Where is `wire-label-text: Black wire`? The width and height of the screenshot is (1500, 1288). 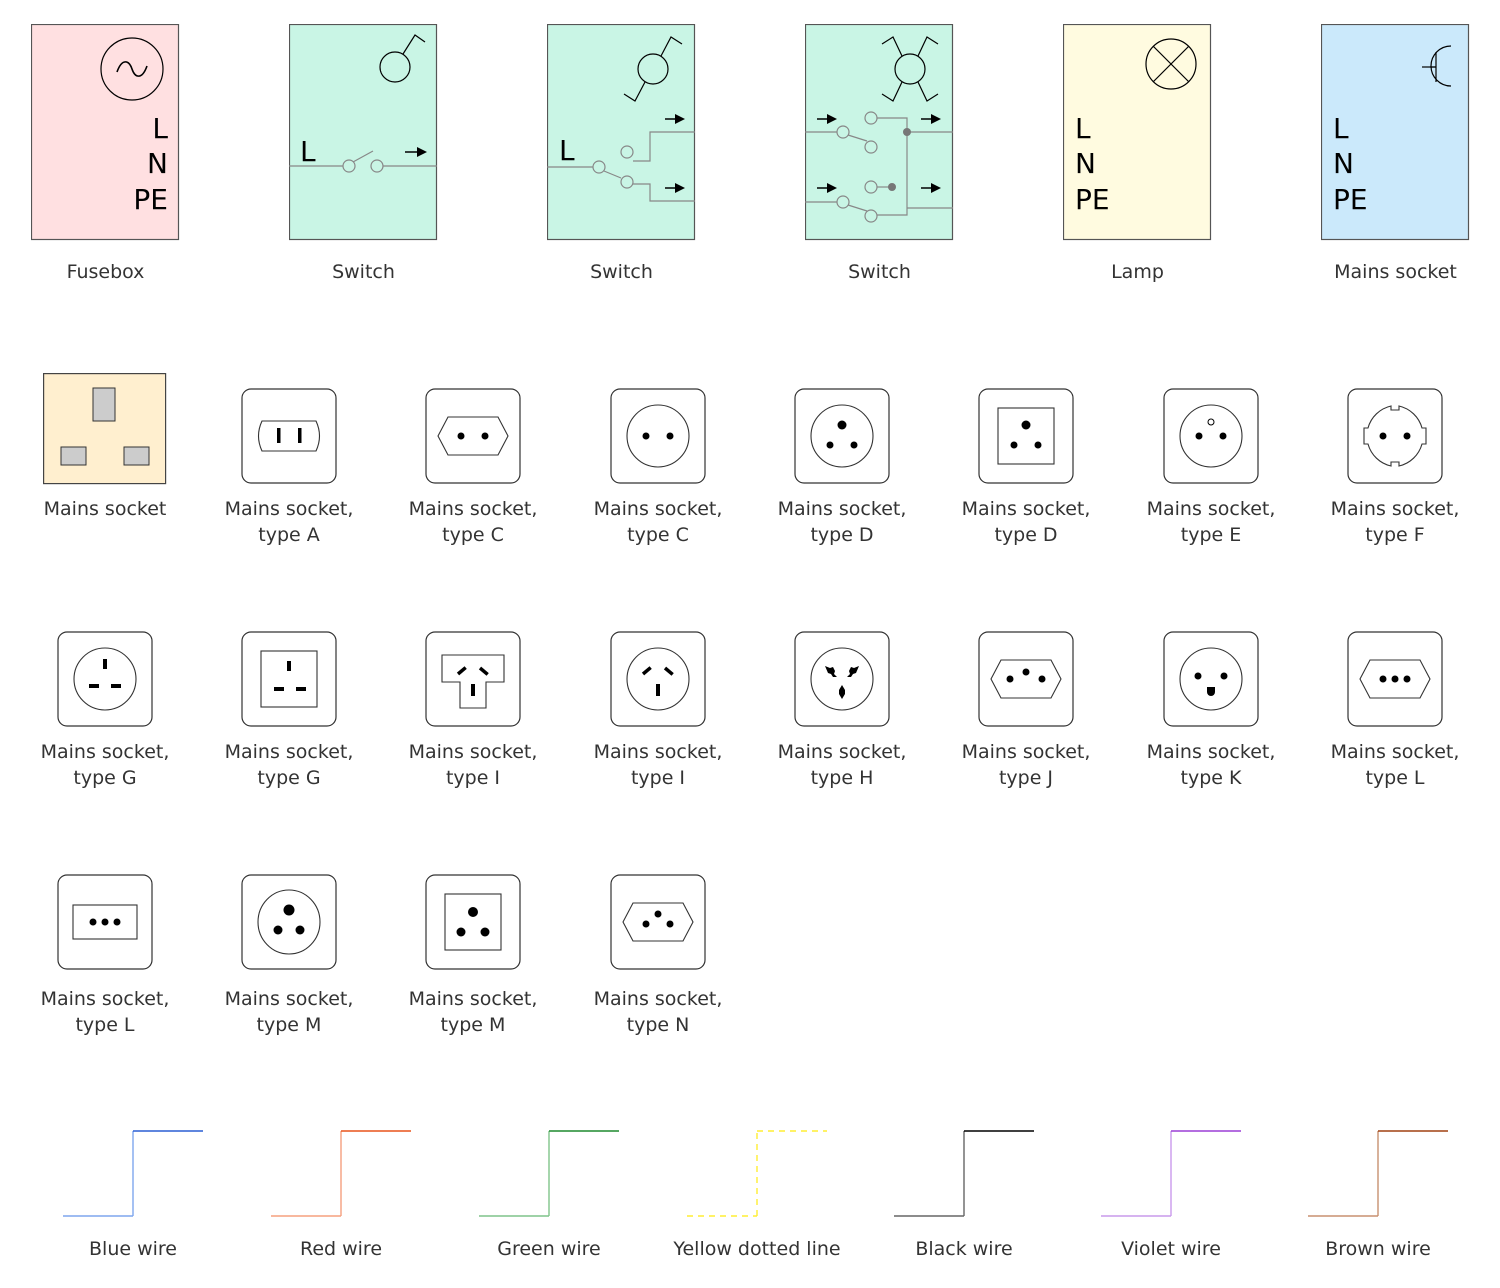 wire-label-text: Black wire is located at coordinates (964, 1249).